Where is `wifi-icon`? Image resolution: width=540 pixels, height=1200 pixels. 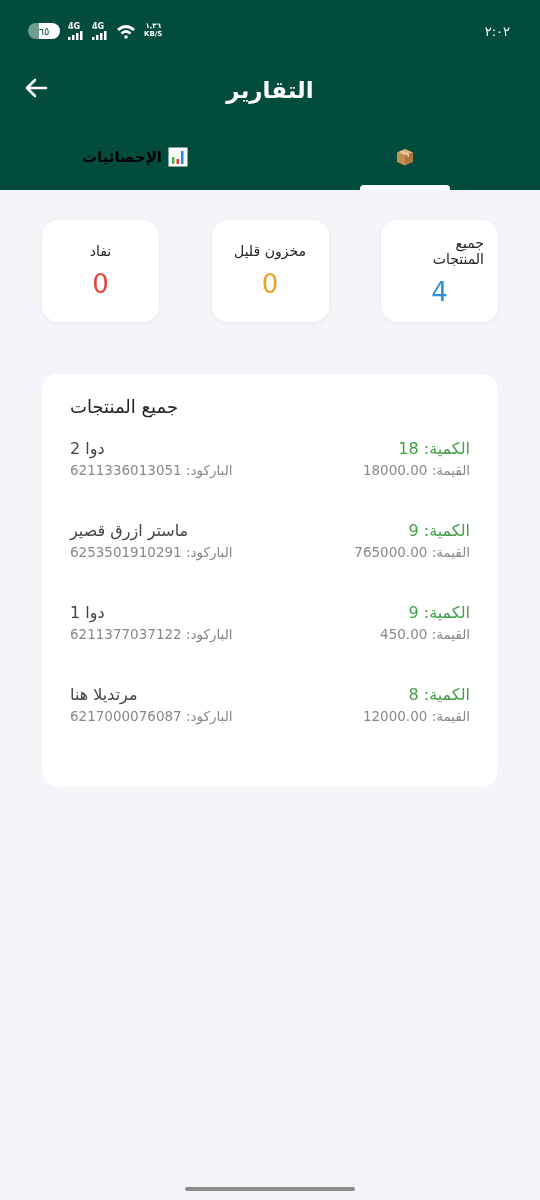 wifi-icon is located at coordinates (126, 31).